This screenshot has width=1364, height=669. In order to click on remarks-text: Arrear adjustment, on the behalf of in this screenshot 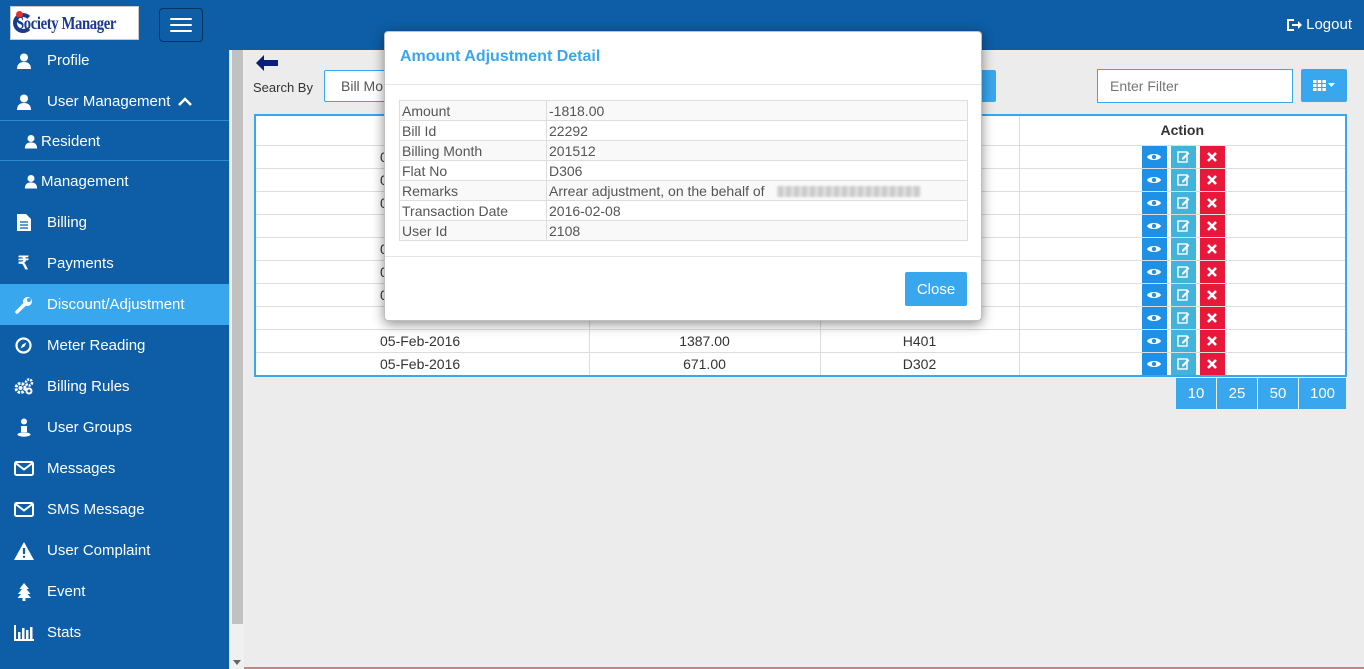, I will do `click(657, 190)`.